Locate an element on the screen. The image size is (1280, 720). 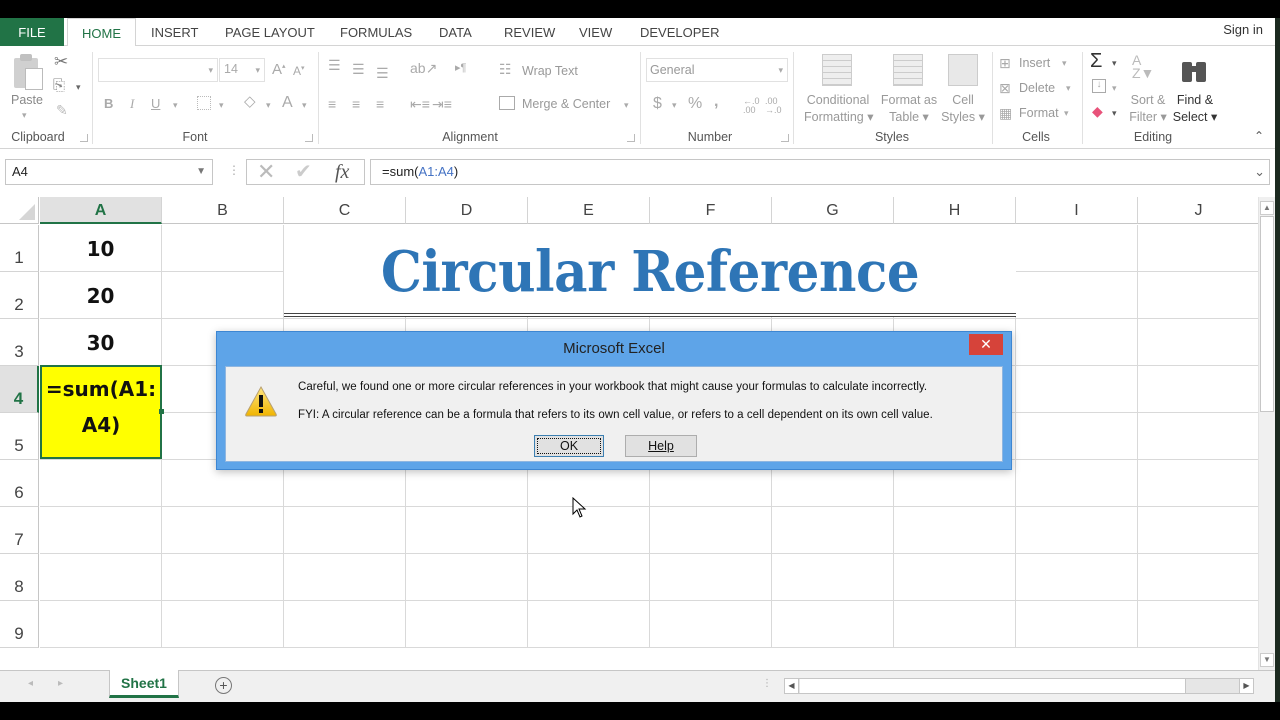
fill-handle is located at coordinates (161, 411).